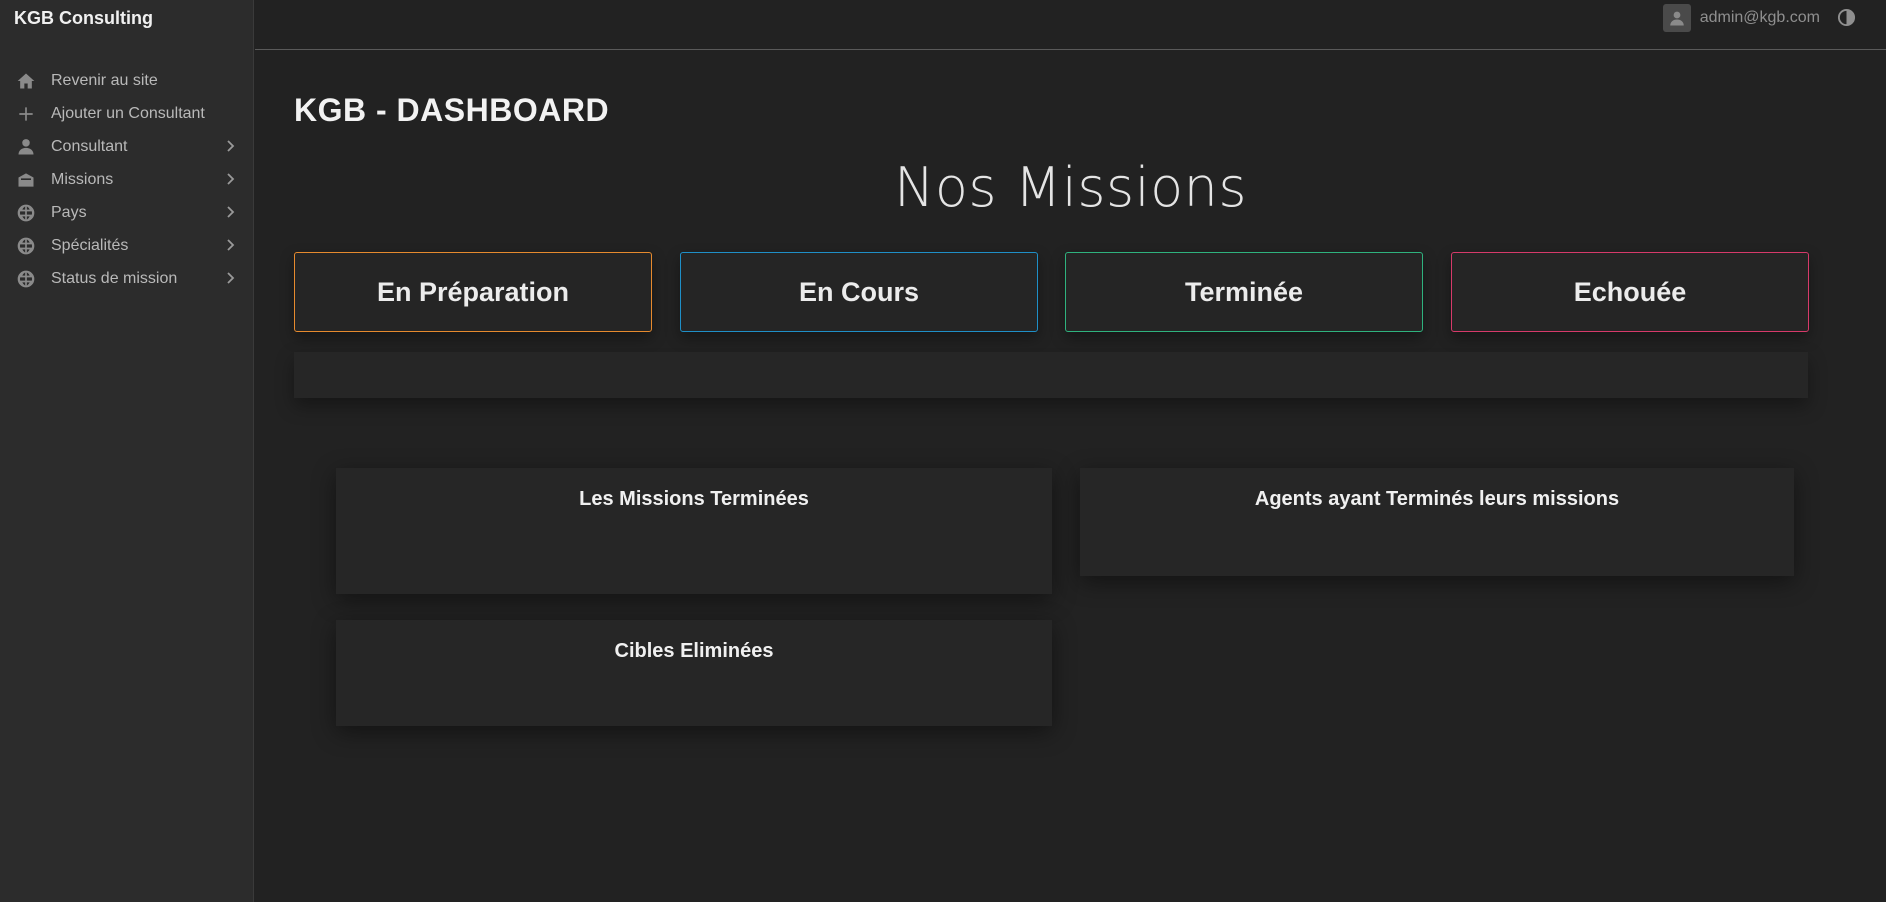 Image resolution: width=1886 pixels, height=902 pixels. What do you see at coordinates (694, 499) in the screenshot?
I see `panel-title: Les Missions Terminées` at bounding box center [694, 499].